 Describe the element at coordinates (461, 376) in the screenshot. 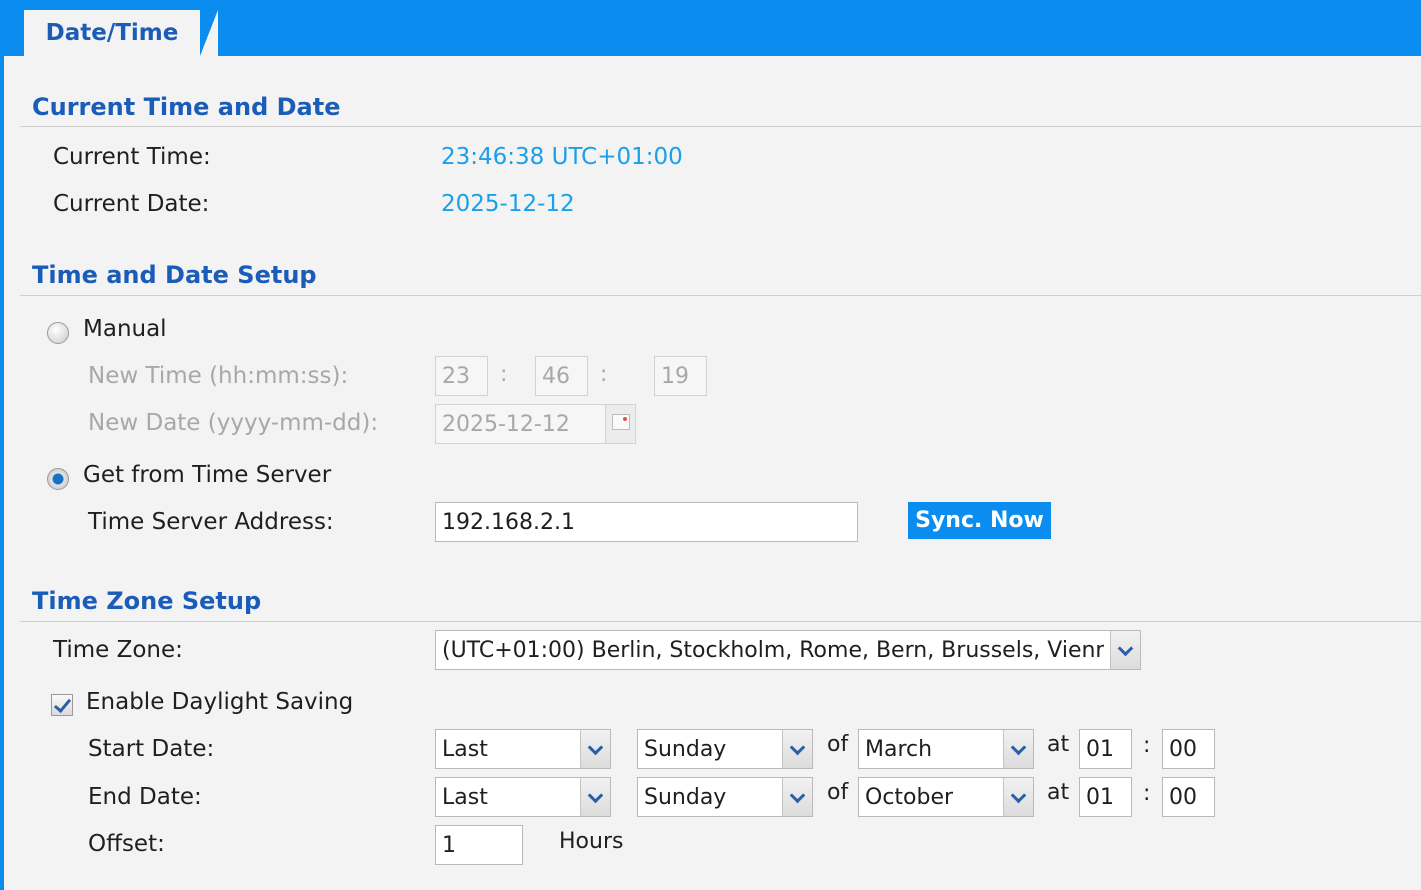

I see `new-time-hh-input: 23` at that location.